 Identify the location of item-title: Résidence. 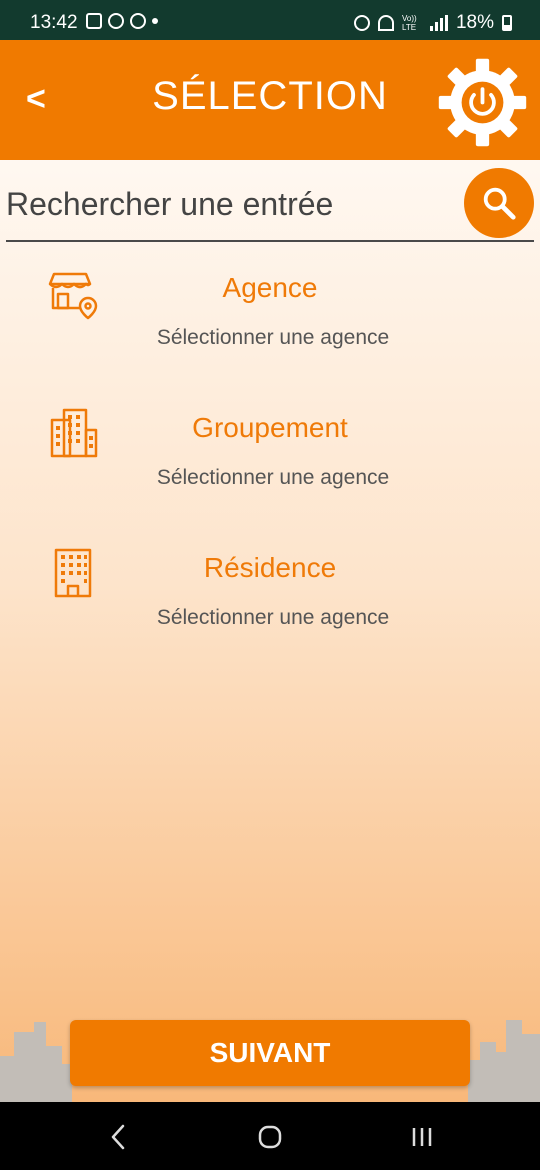
(270, 567).